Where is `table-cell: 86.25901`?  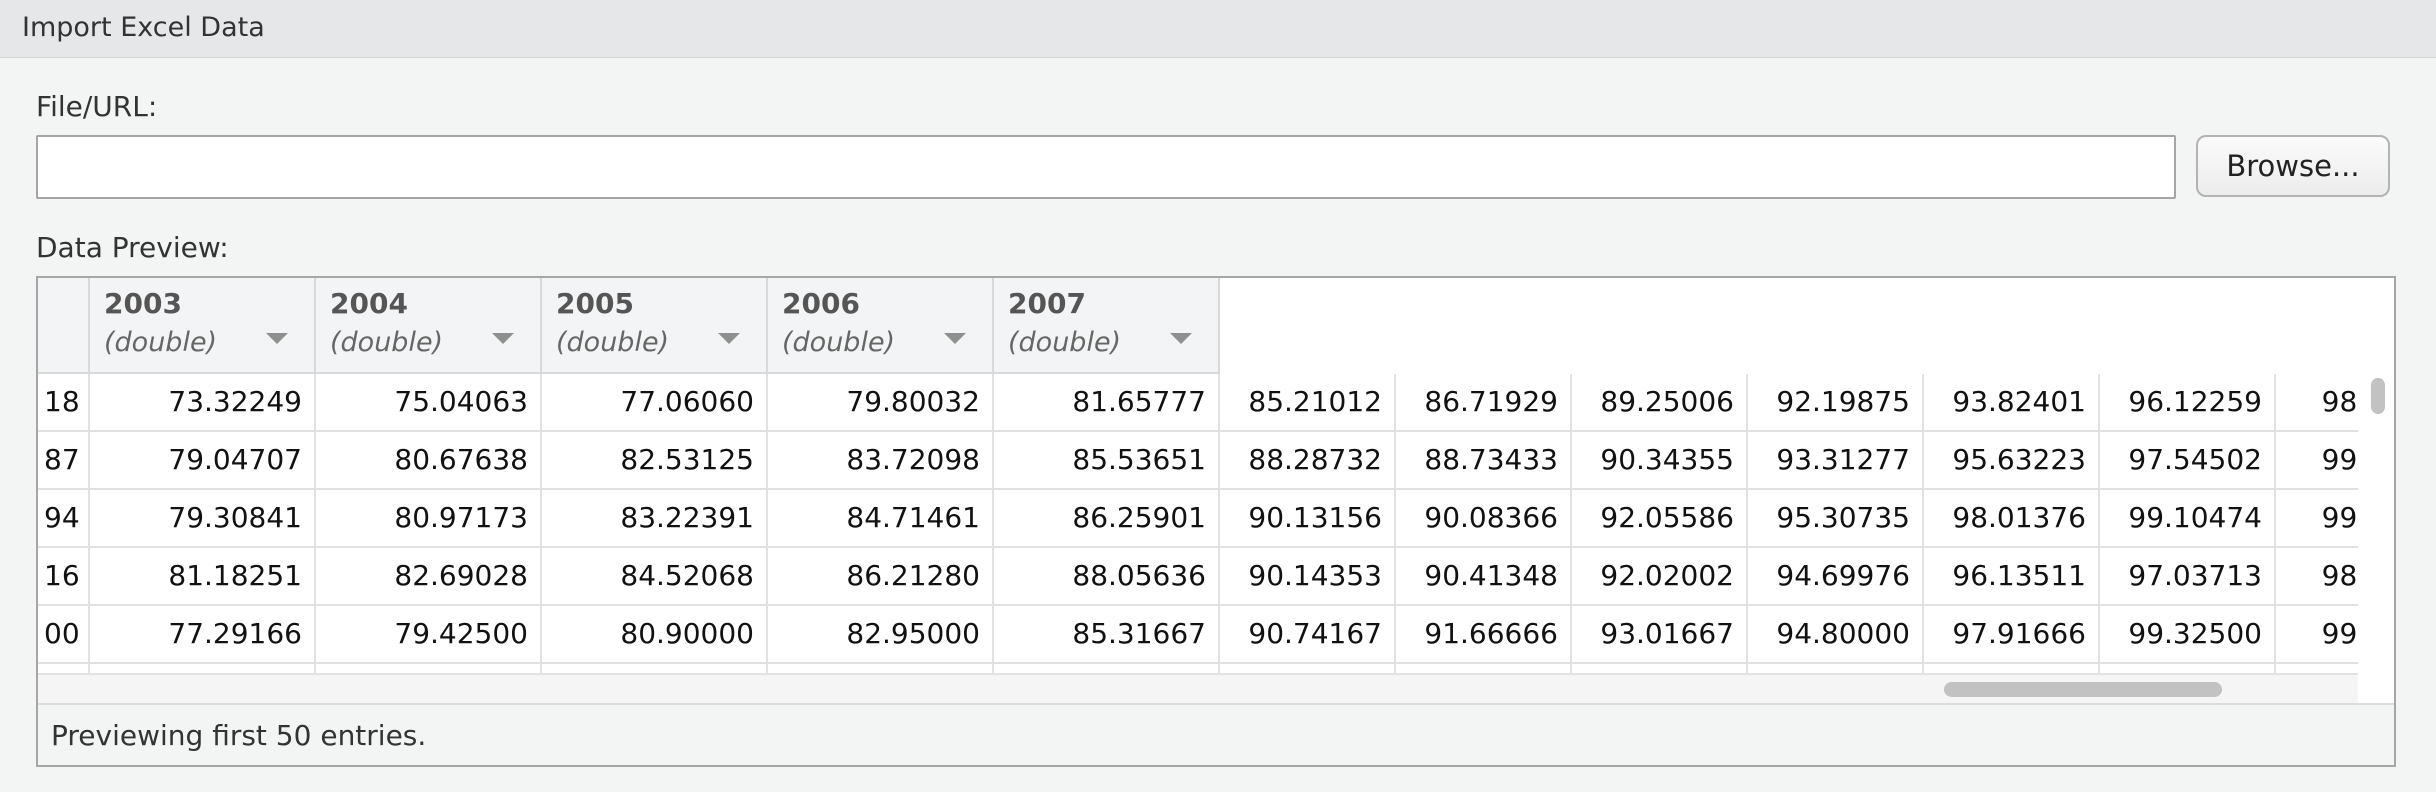 table-cell: 86.25901 is located at coordinates (1107, 519).